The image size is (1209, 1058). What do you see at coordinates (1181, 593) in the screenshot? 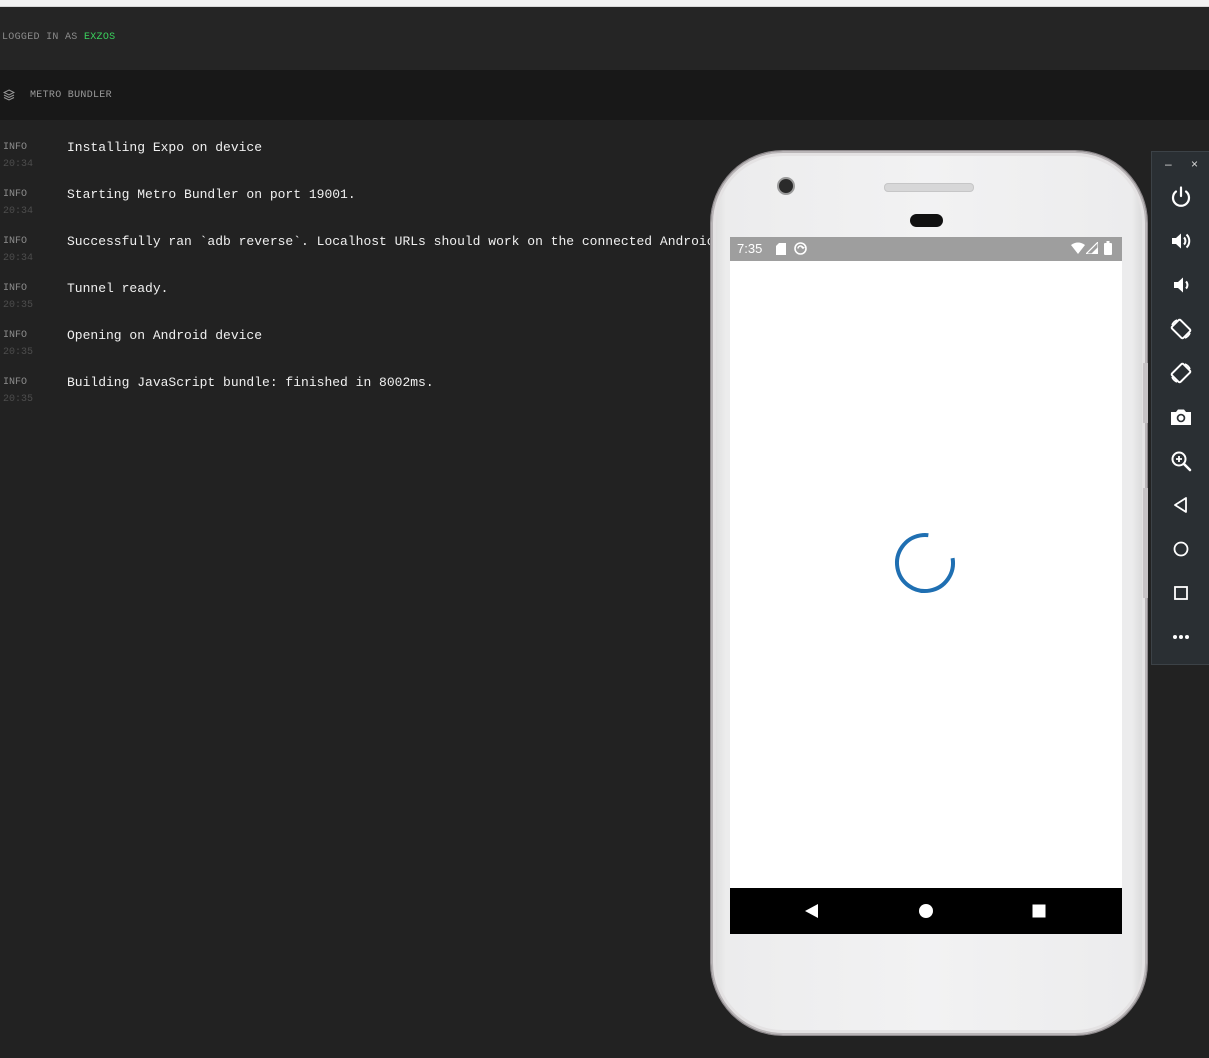
I see `overview-icon` at bounding box center [1181, 593].